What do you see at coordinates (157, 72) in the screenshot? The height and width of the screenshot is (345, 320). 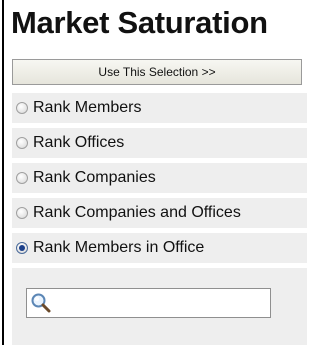 I see `use-selection-button: Use This Selection >>` at bounding box center [157, 72].